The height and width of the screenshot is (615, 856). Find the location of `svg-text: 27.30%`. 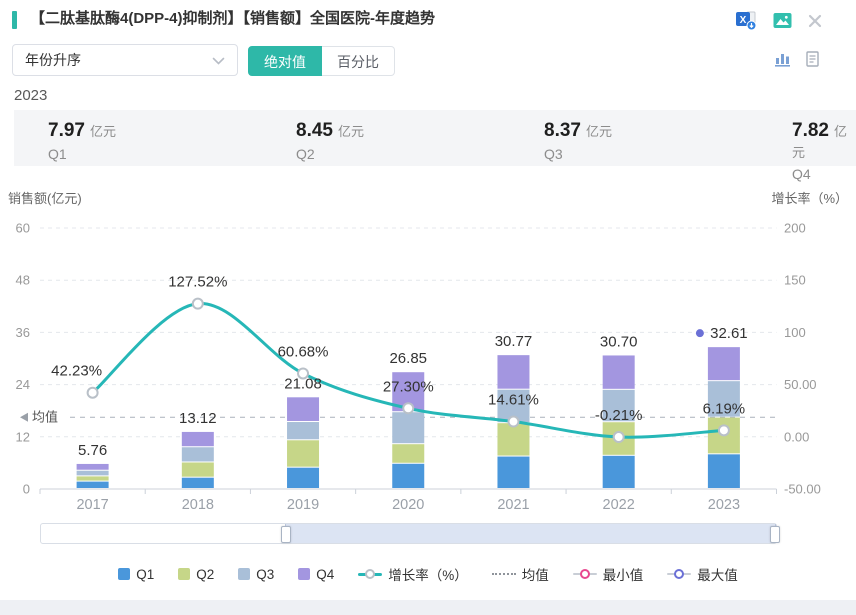

svg-text: 27.30% is located at coordinates (408, 386).